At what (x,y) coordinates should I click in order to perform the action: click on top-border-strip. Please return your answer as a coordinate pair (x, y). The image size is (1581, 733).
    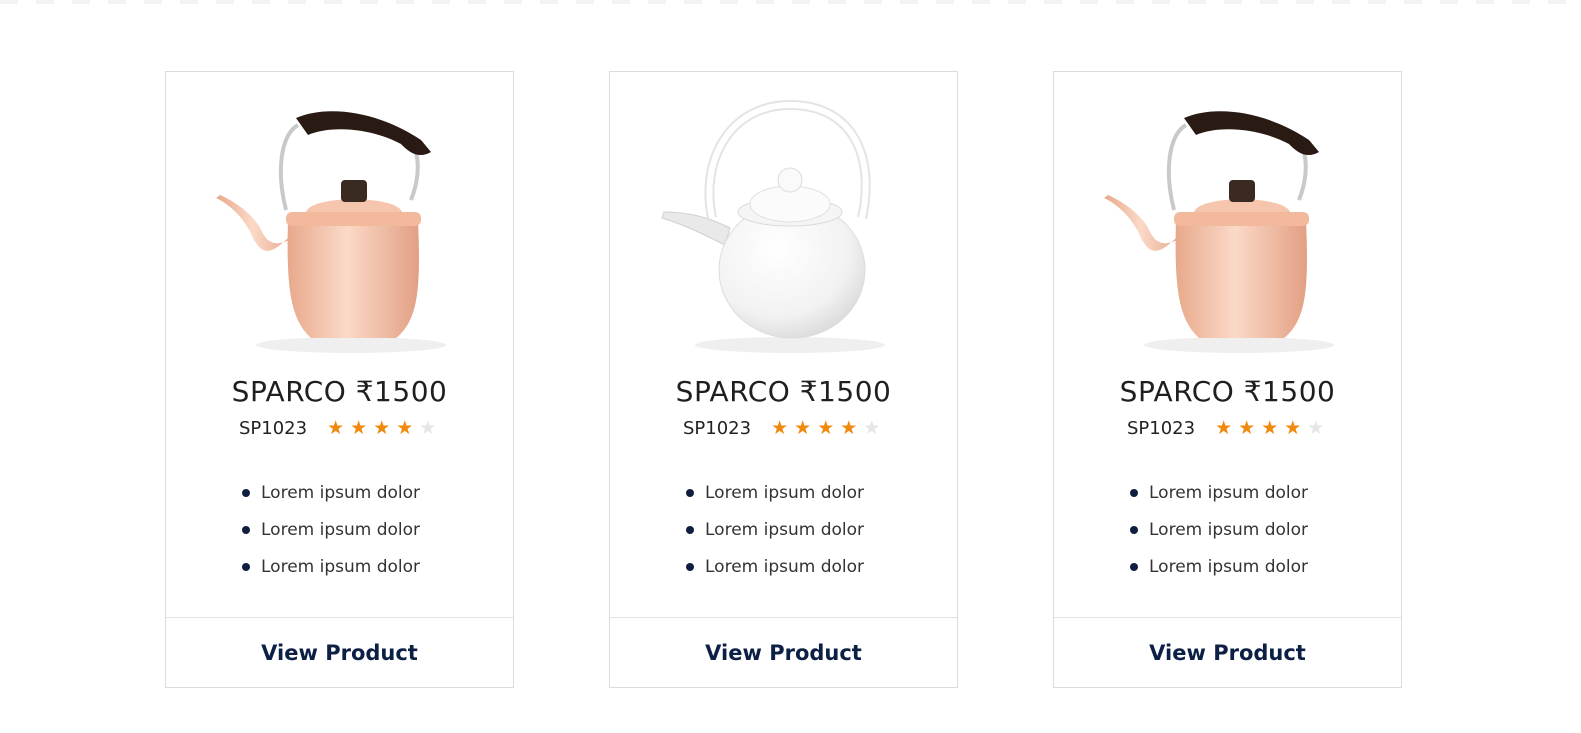
    Looking at the image, I should click on (790, 2).